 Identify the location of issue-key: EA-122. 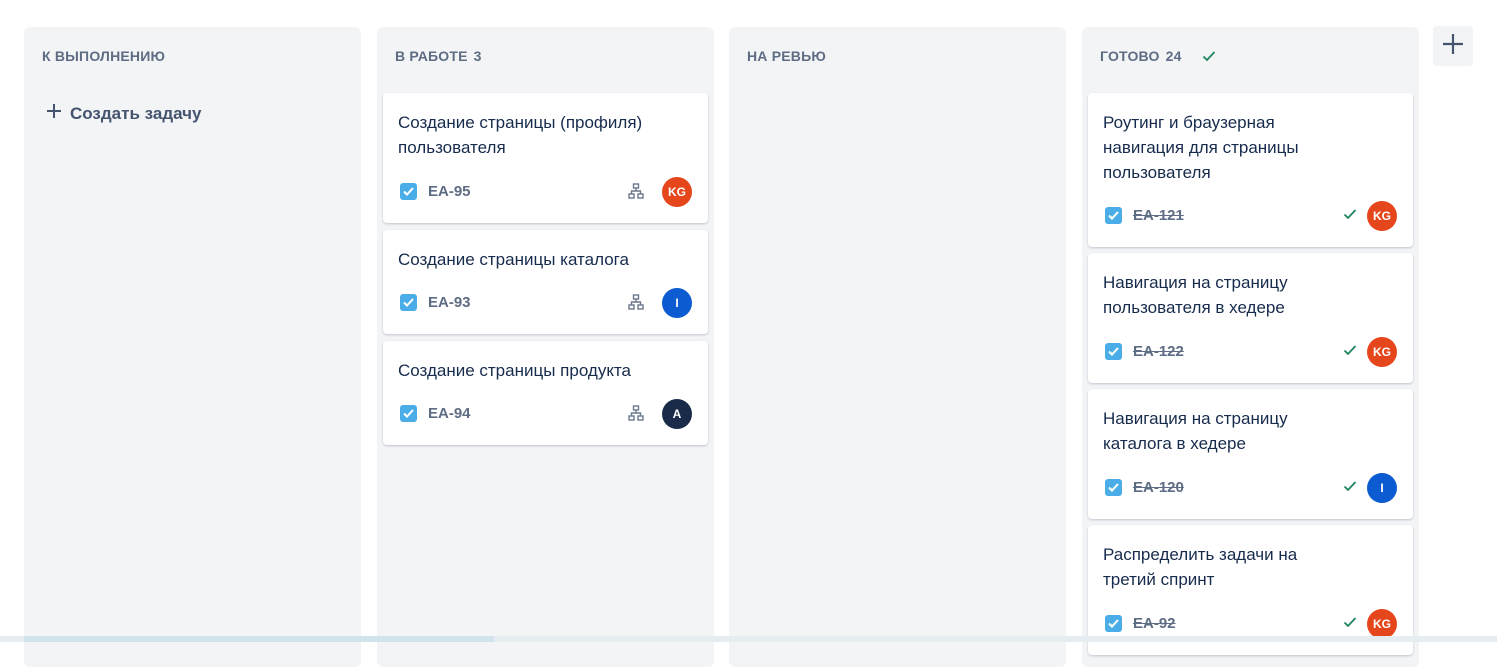
(1158, 351).